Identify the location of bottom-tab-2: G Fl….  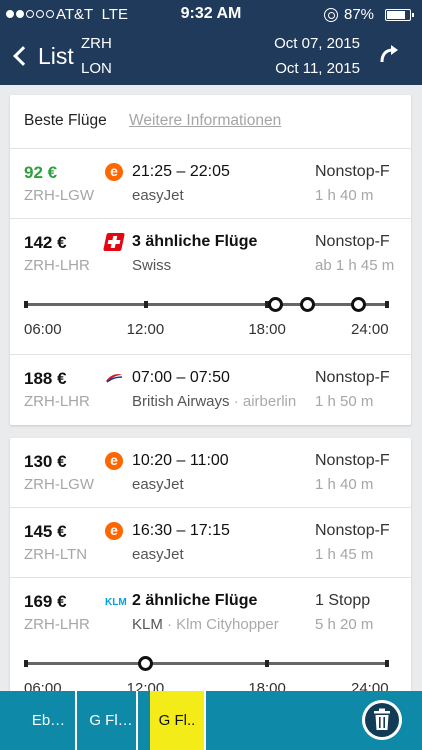
(112, 720).